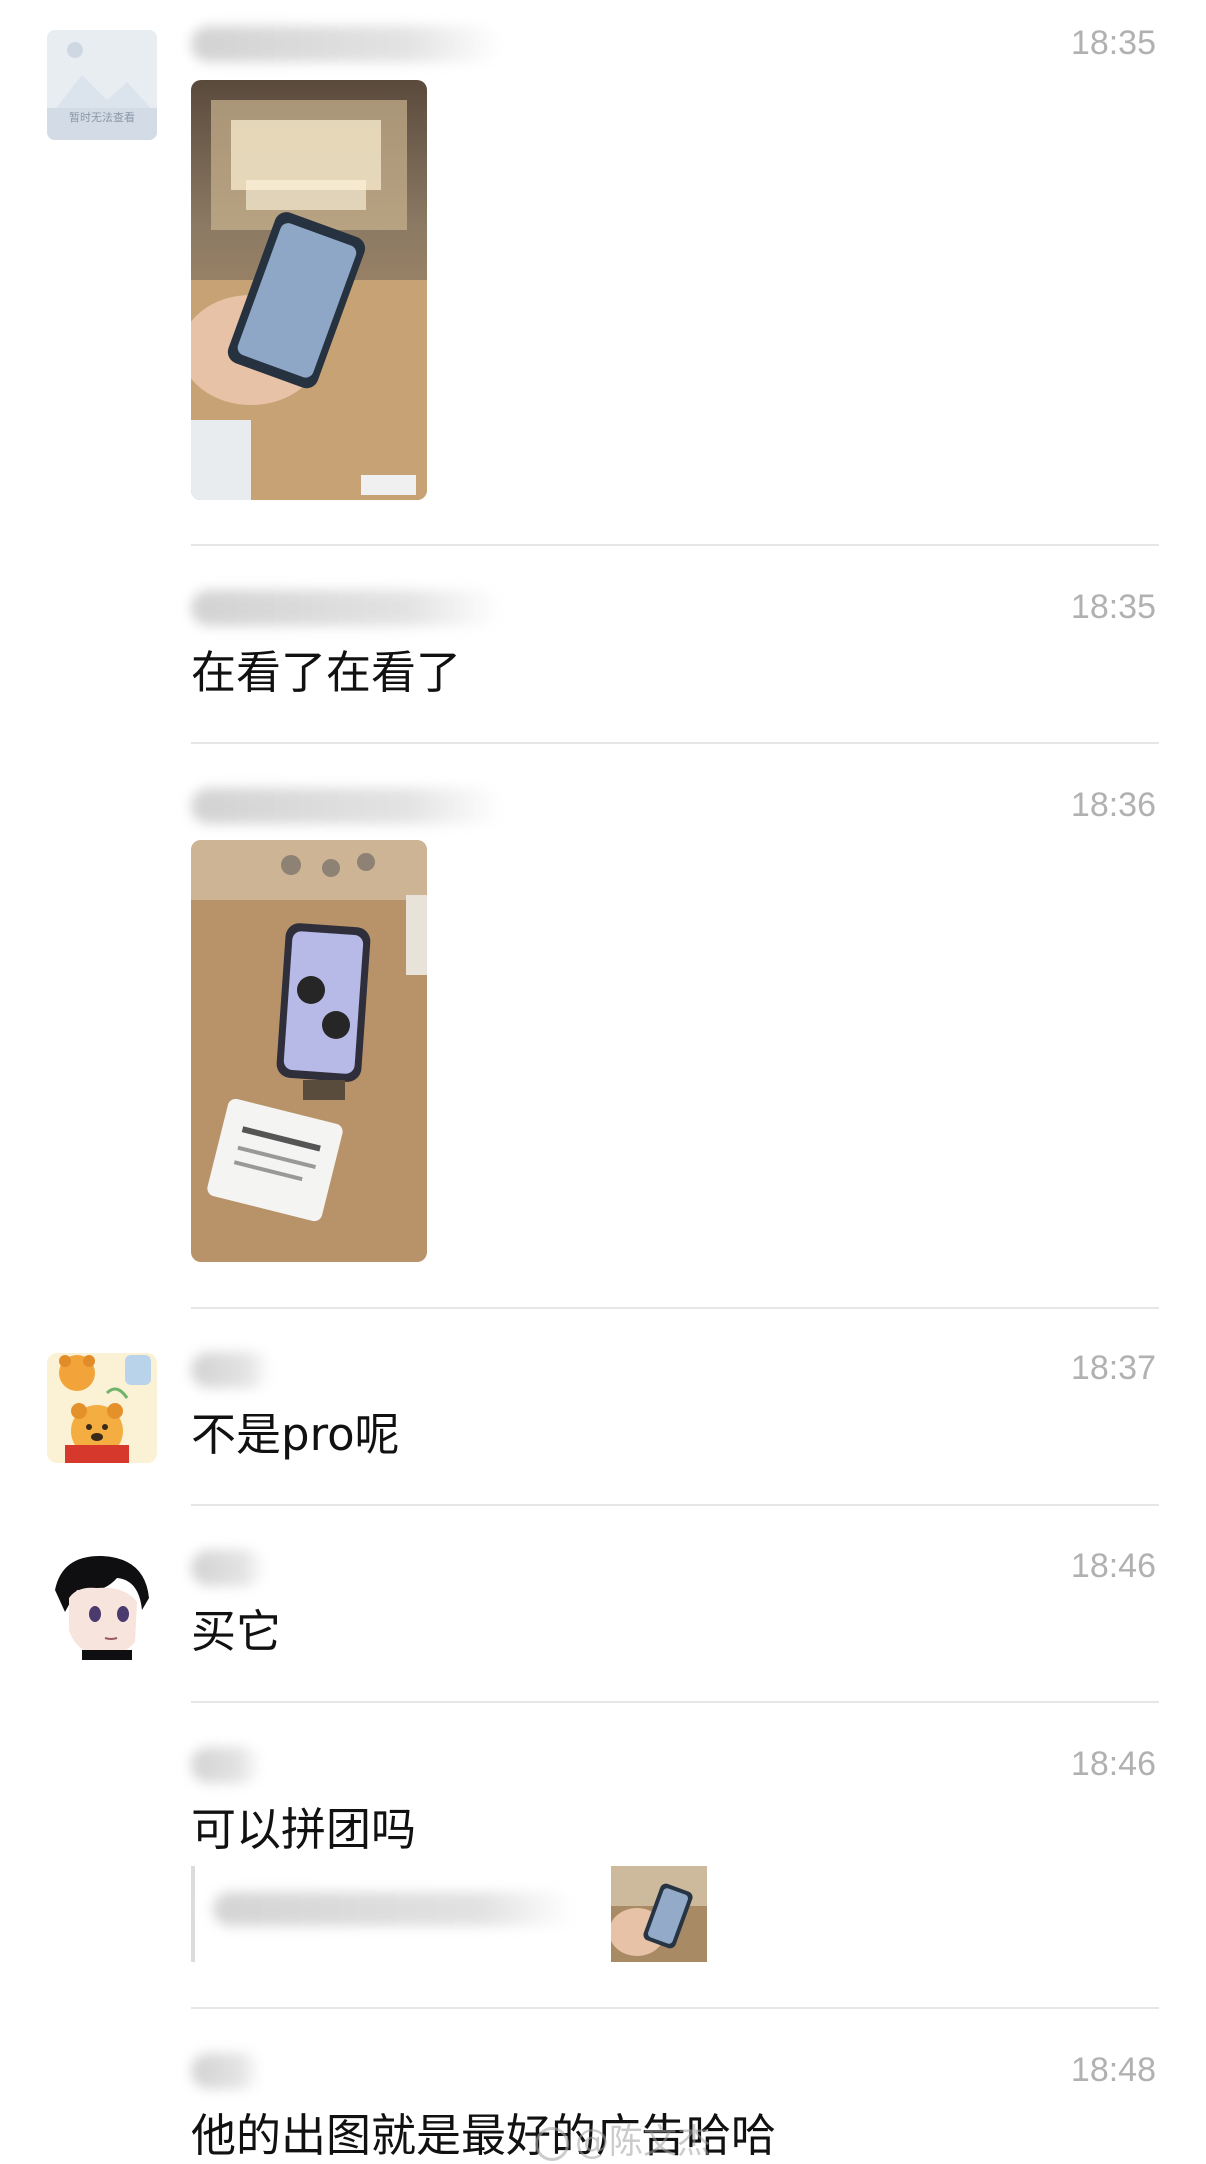  What do you see at coordinates (1113, 1368) in the screenshot?
I see `message-time: 18:37` at bounding box center [1113, 1368].